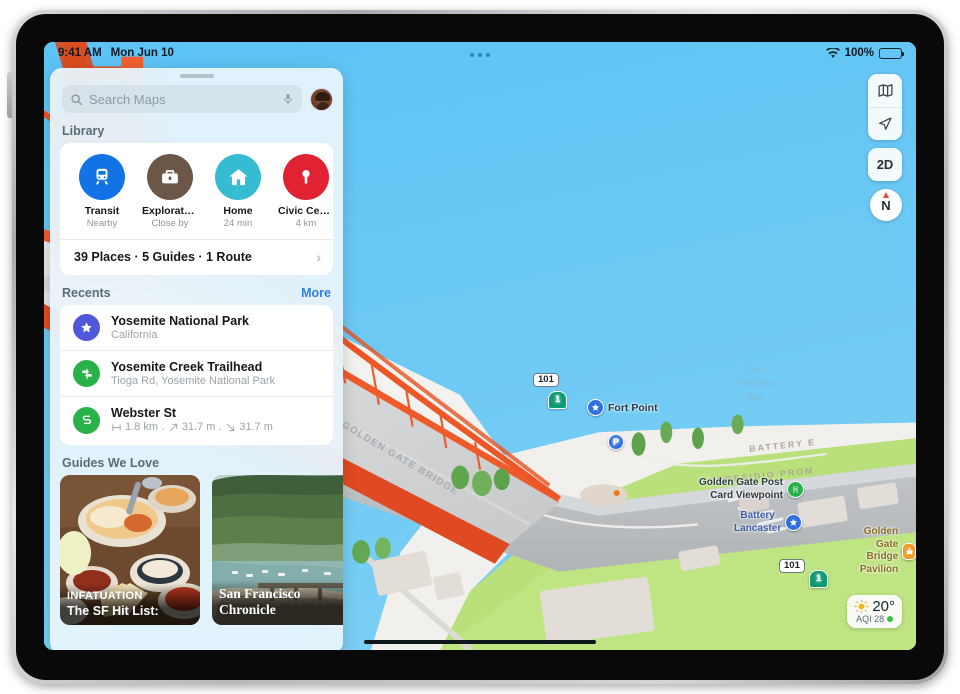  Describe the element at coordinates (111, 462) in the screenshot. I see `guides-section-title: Guides We Love` at that location.